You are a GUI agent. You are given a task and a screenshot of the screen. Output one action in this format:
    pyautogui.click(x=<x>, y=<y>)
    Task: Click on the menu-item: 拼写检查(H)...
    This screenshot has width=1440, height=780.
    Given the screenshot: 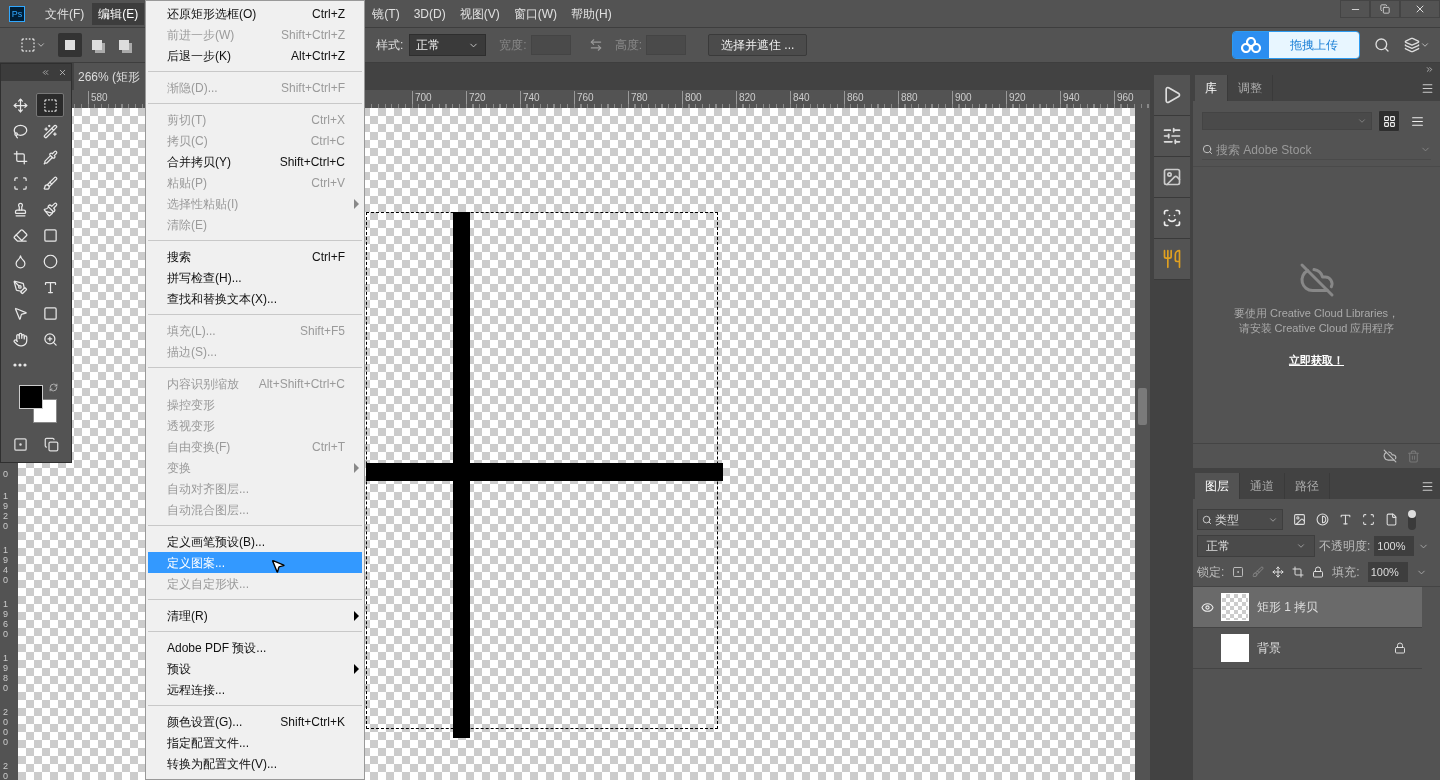 What is the action you would take?
    pyautogui.click(x=255, y=277)
    